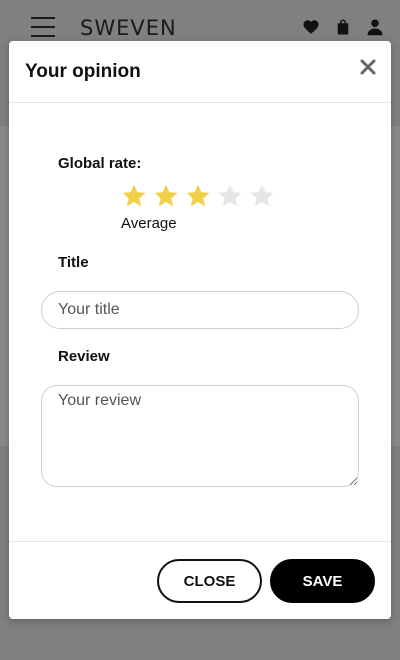  I want to click on rating-text: Average, so click(149, 223).